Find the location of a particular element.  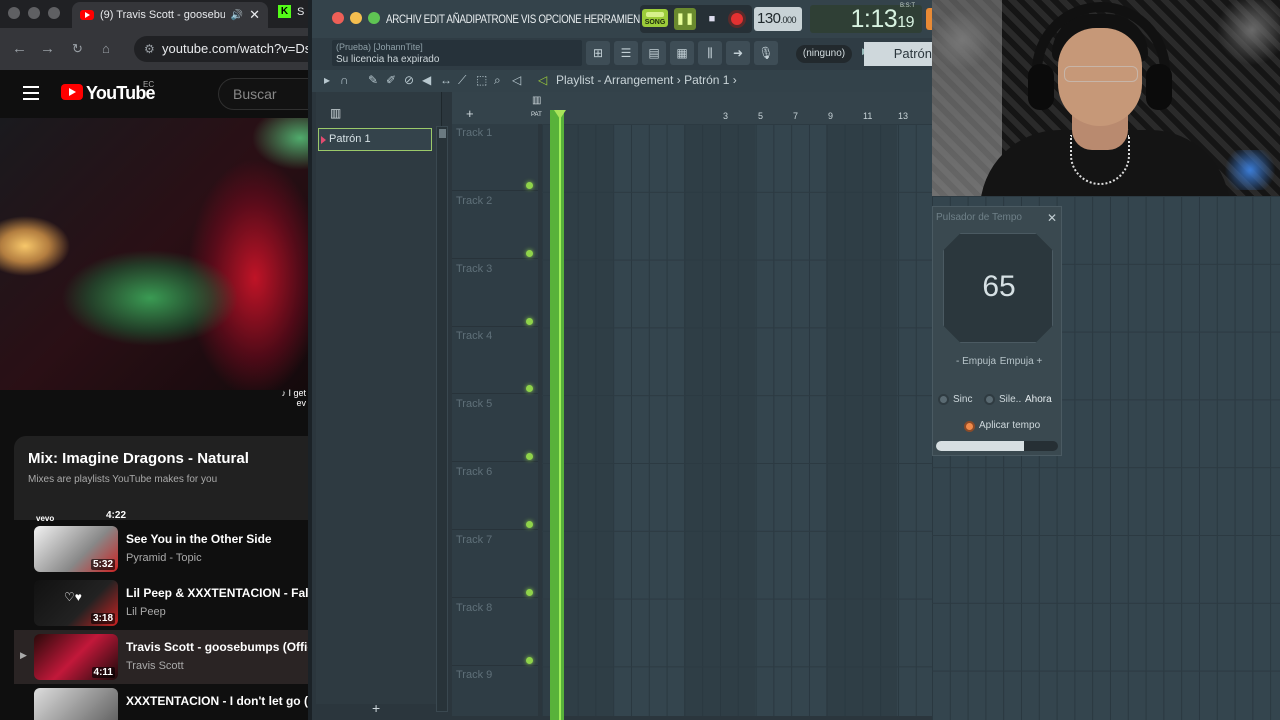

video-thumbnail: 4:11 is located at coordinates (76, 657).